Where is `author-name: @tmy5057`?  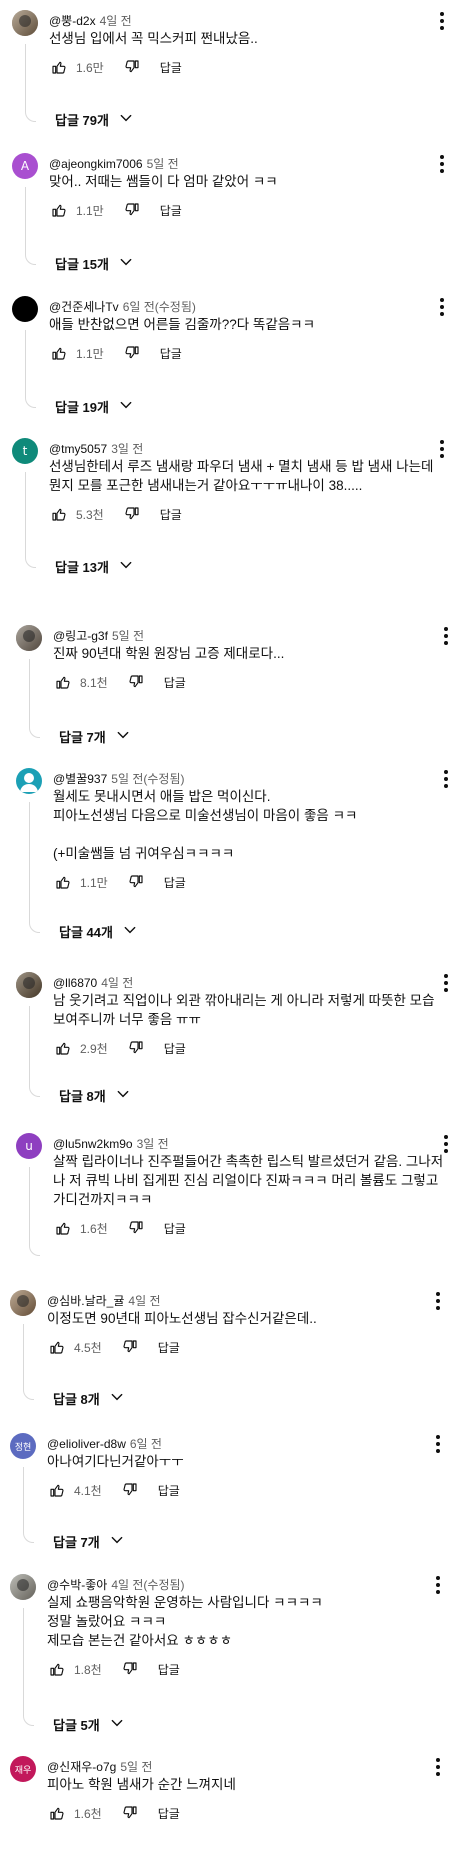 author-name: @tmy5057 is located at coordinates (78, 449).